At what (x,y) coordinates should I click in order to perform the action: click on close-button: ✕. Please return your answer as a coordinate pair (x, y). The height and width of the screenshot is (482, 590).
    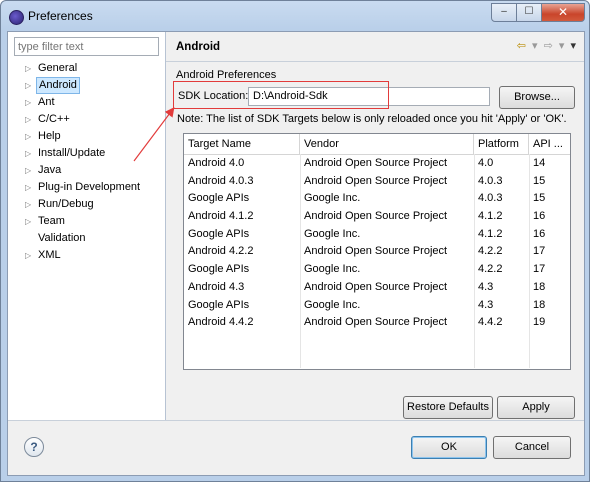
    Looking at the image, I should click on (563, 12).